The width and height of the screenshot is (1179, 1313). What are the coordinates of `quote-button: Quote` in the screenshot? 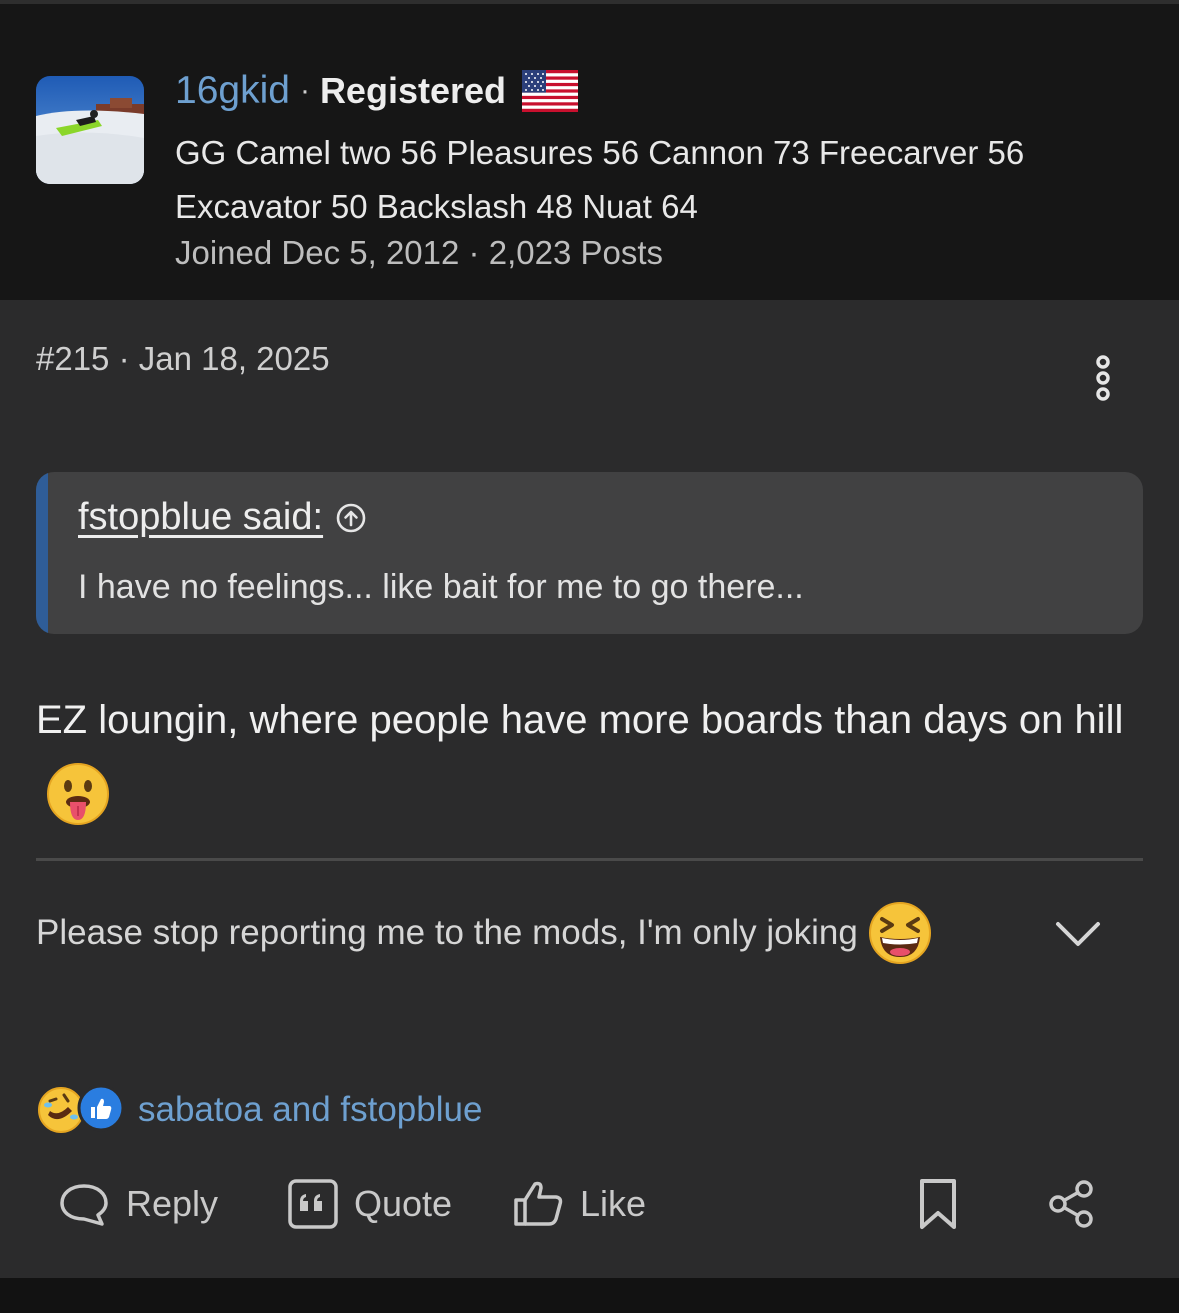 It's located at (369, 1204).